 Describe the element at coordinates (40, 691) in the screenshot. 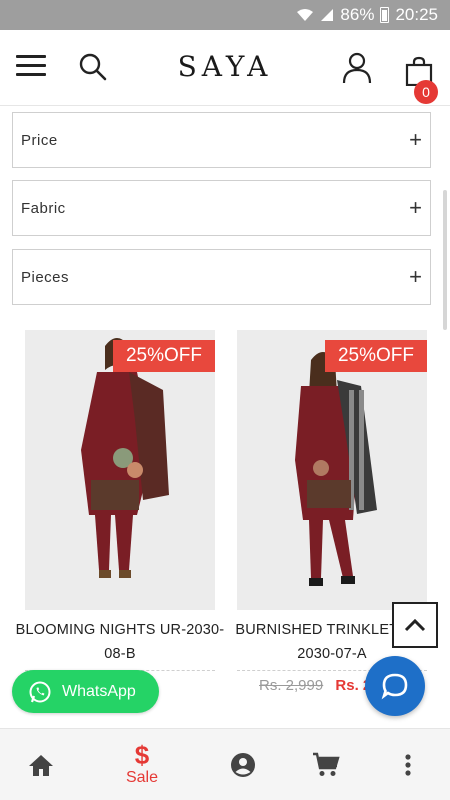

I see `whatsapp-icon` at that location.